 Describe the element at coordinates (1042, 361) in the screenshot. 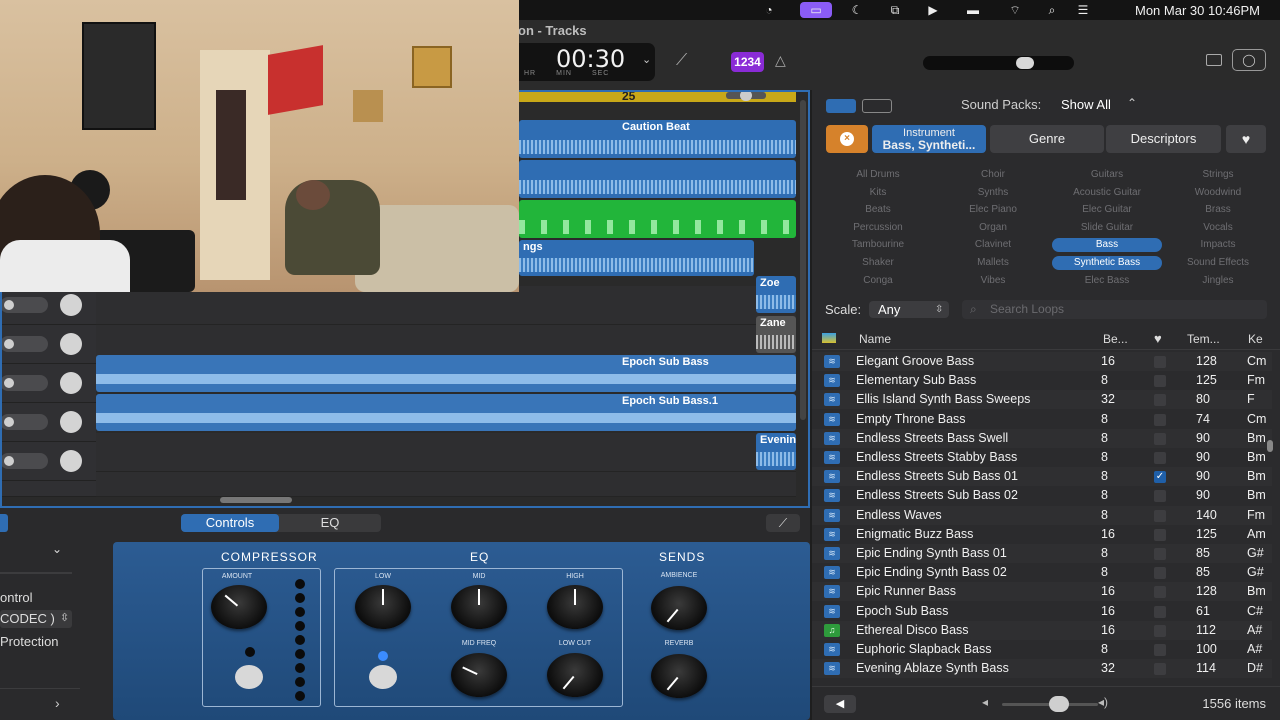

I see `loop-row: ≋ Elegant Groove Bass 16 128 Cm` at that location.